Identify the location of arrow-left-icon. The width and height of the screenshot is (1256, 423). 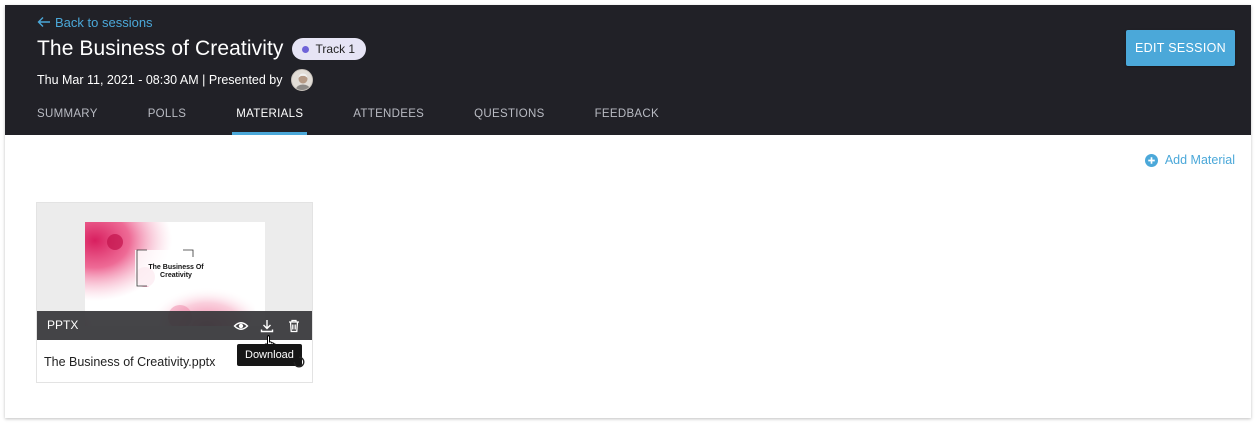
(44, 22).